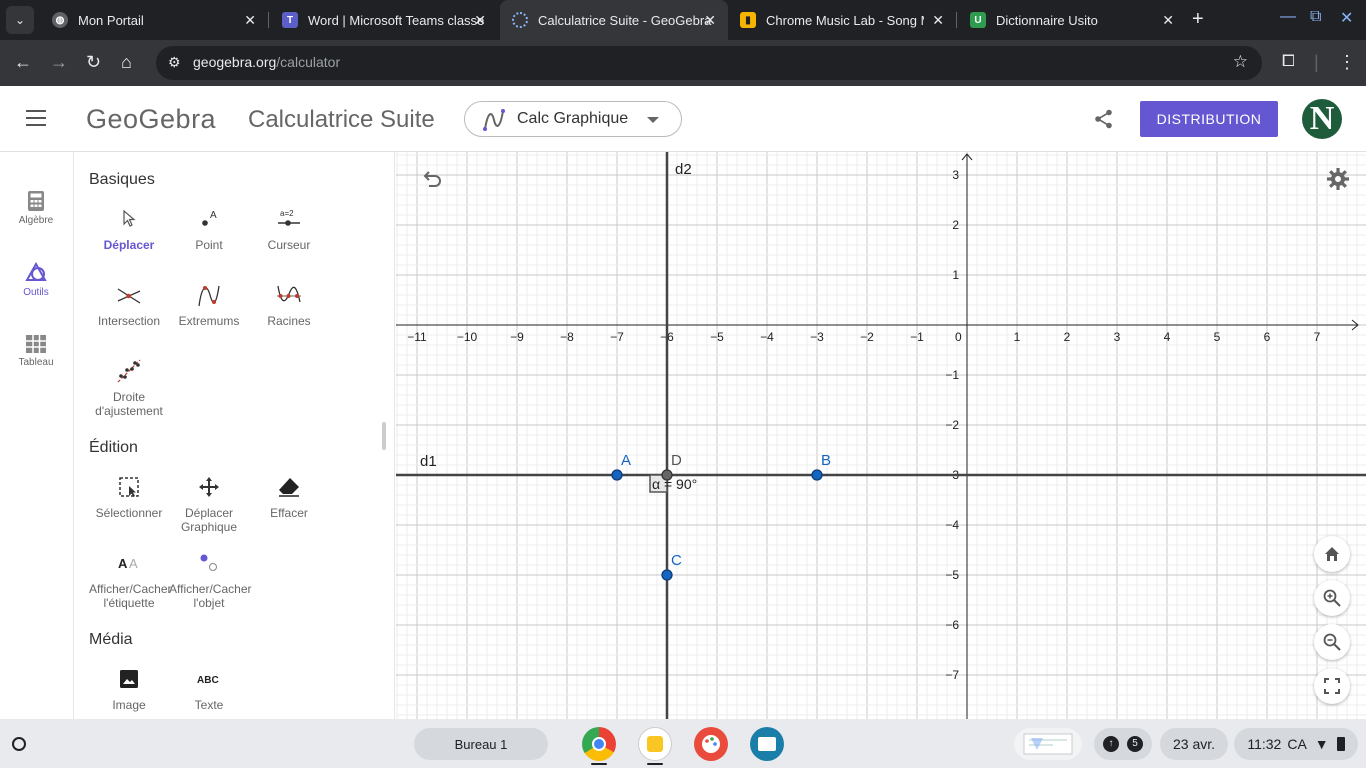 The height and width of the screenshot is (768, 1366). I want to click on new-tab-button: +, so click(1198, 19).